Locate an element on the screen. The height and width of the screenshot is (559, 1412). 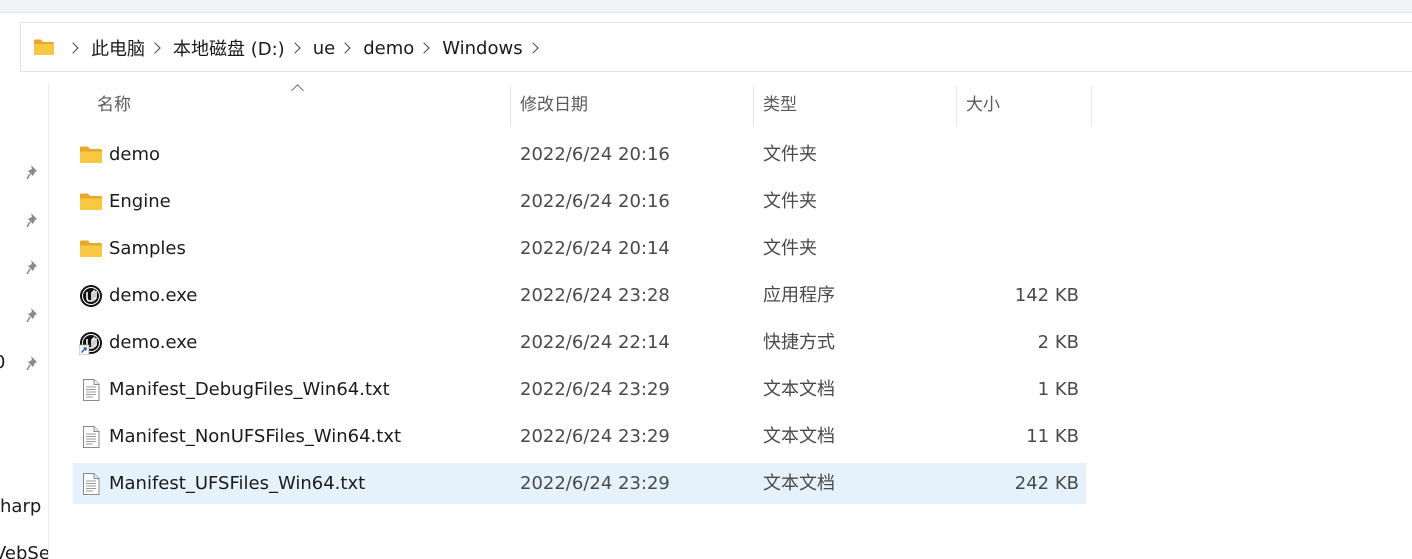
address-bar: 此电脑 本地磁盘 (D:) ue demo Windows is located at coordinates (716, 47).